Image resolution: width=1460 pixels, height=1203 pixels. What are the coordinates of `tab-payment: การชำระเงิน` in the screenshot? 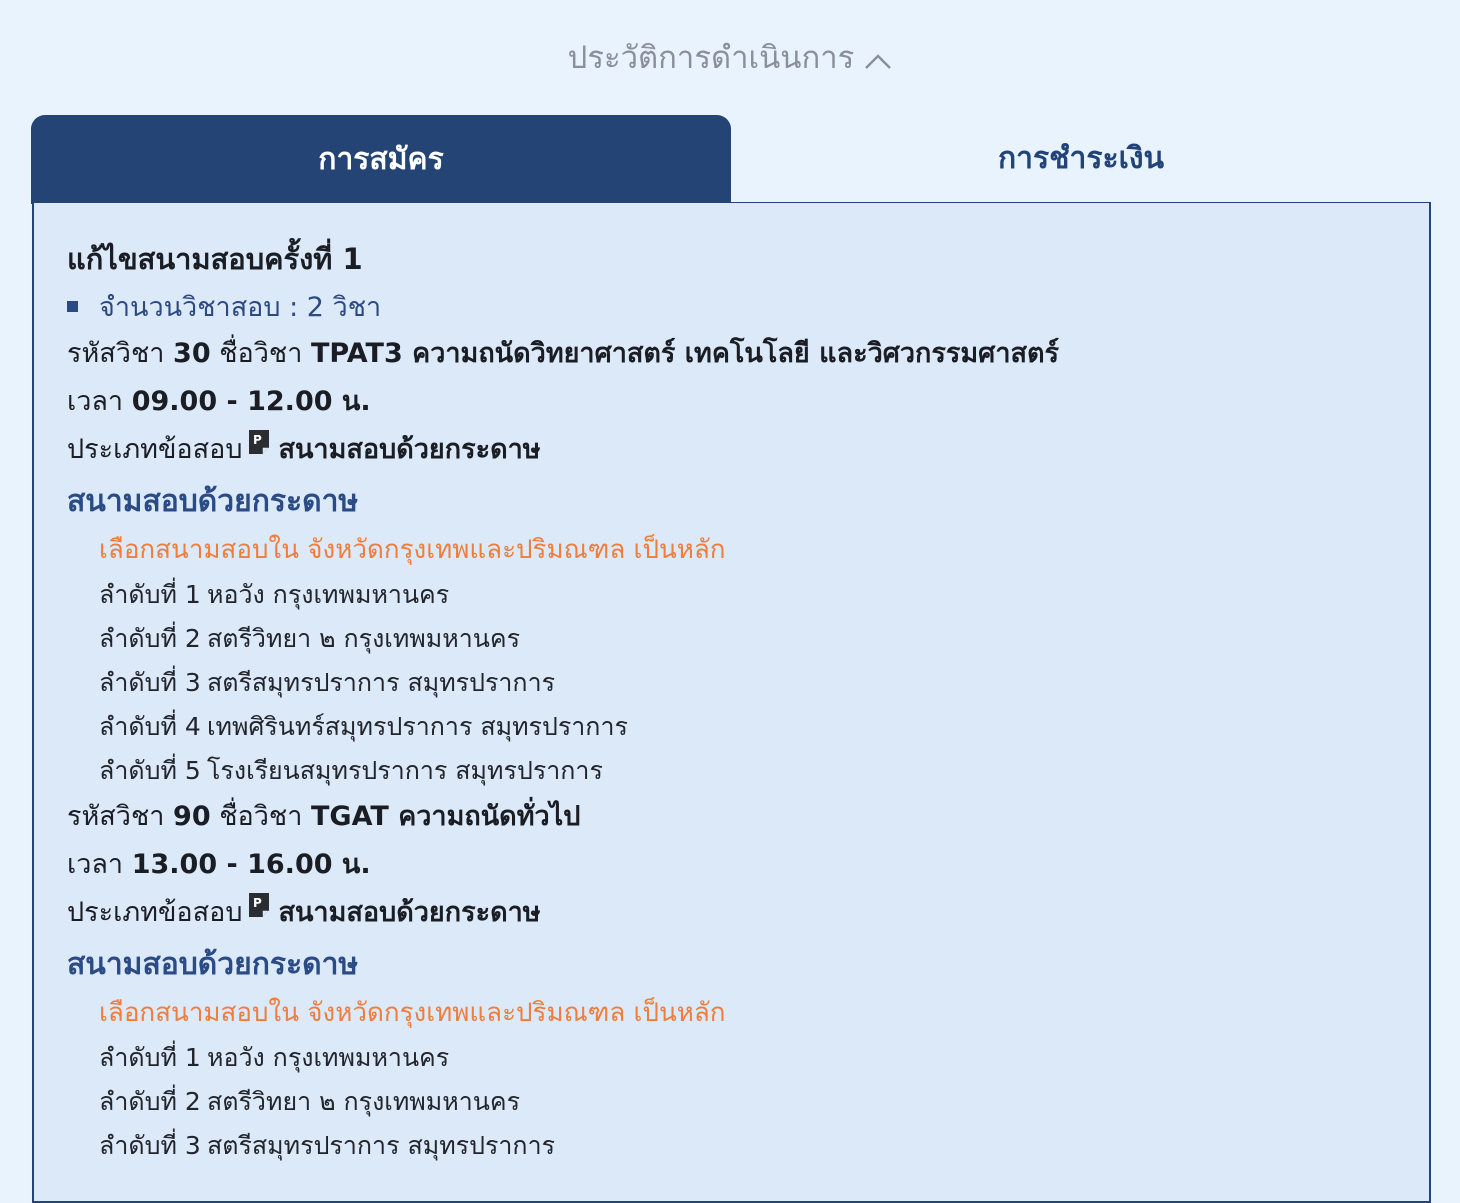 It's located at (1081, 159).